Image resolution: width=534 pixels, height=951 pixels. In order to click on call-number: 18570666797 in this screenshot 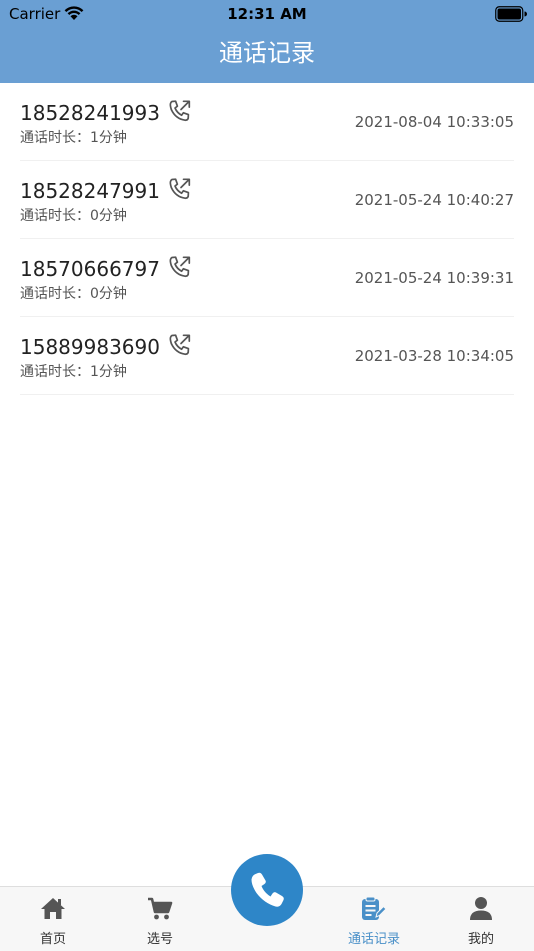, I will do `click(106, 268)`.